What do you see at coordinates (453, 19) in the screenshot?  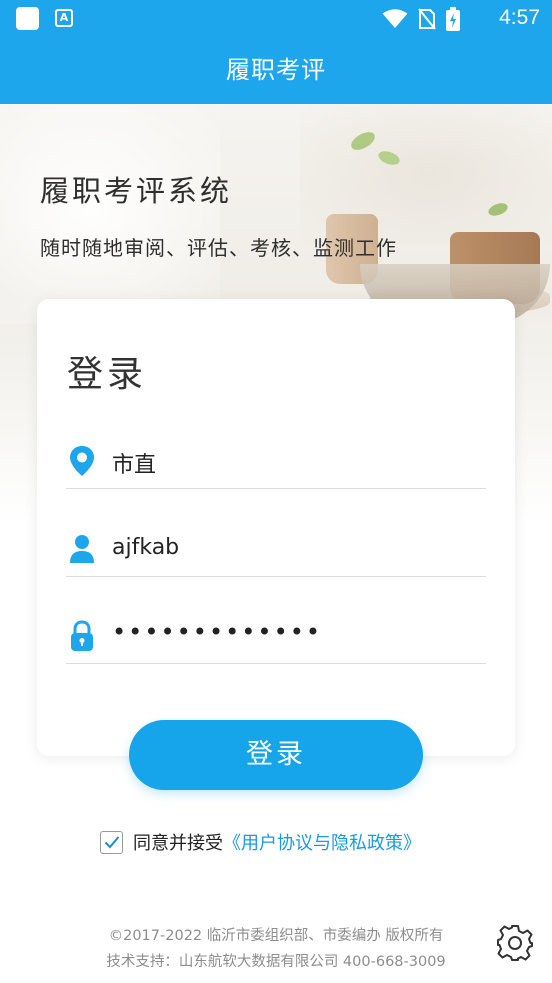 I see `battery-charging-icon` at bounding box center [453, 19].